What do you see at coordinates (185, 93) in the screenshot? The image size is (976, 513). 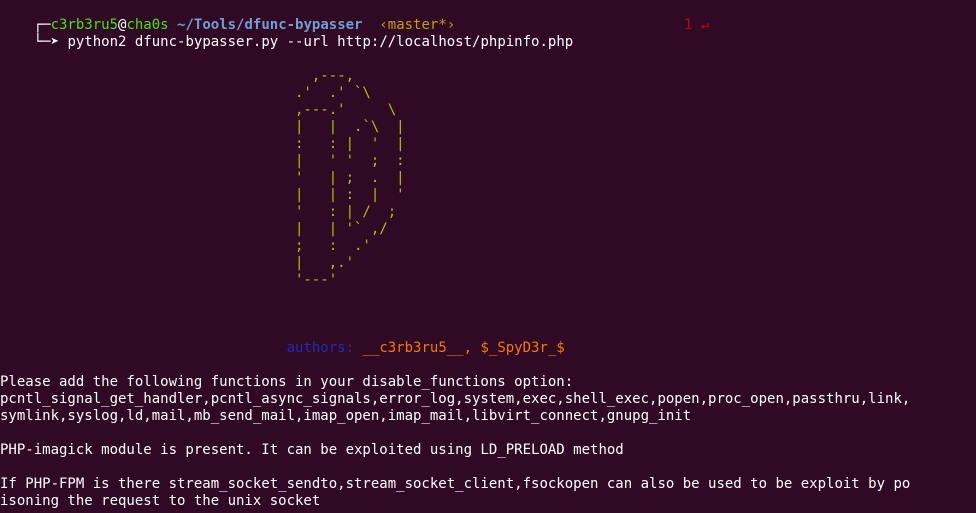 I see `ascii-art-line: .' .' `\` at bounding box center [185, 93].